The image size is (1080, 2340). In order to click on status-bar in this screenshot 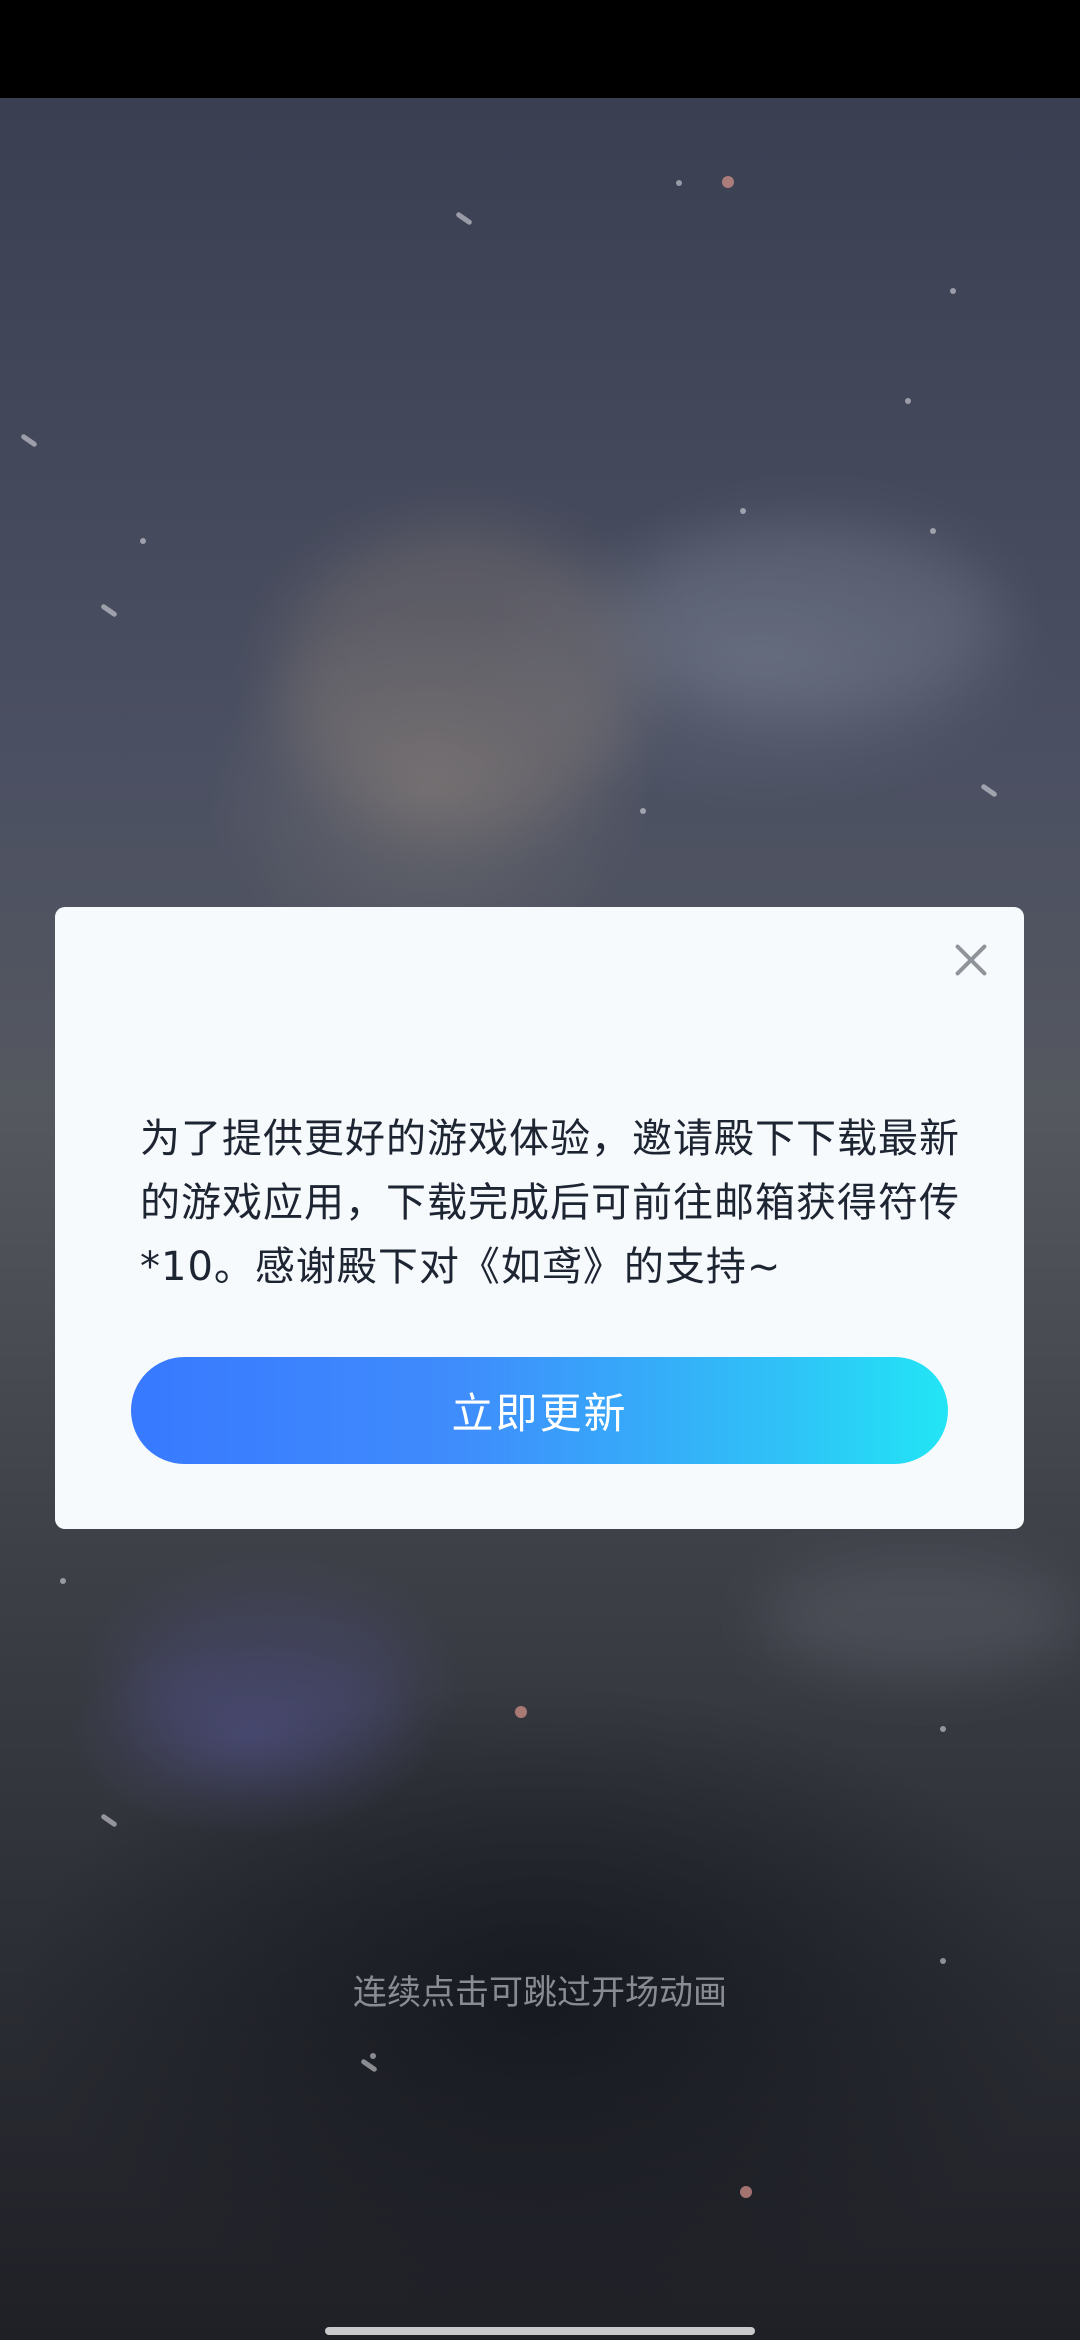, I will do `click(540, 49)`.